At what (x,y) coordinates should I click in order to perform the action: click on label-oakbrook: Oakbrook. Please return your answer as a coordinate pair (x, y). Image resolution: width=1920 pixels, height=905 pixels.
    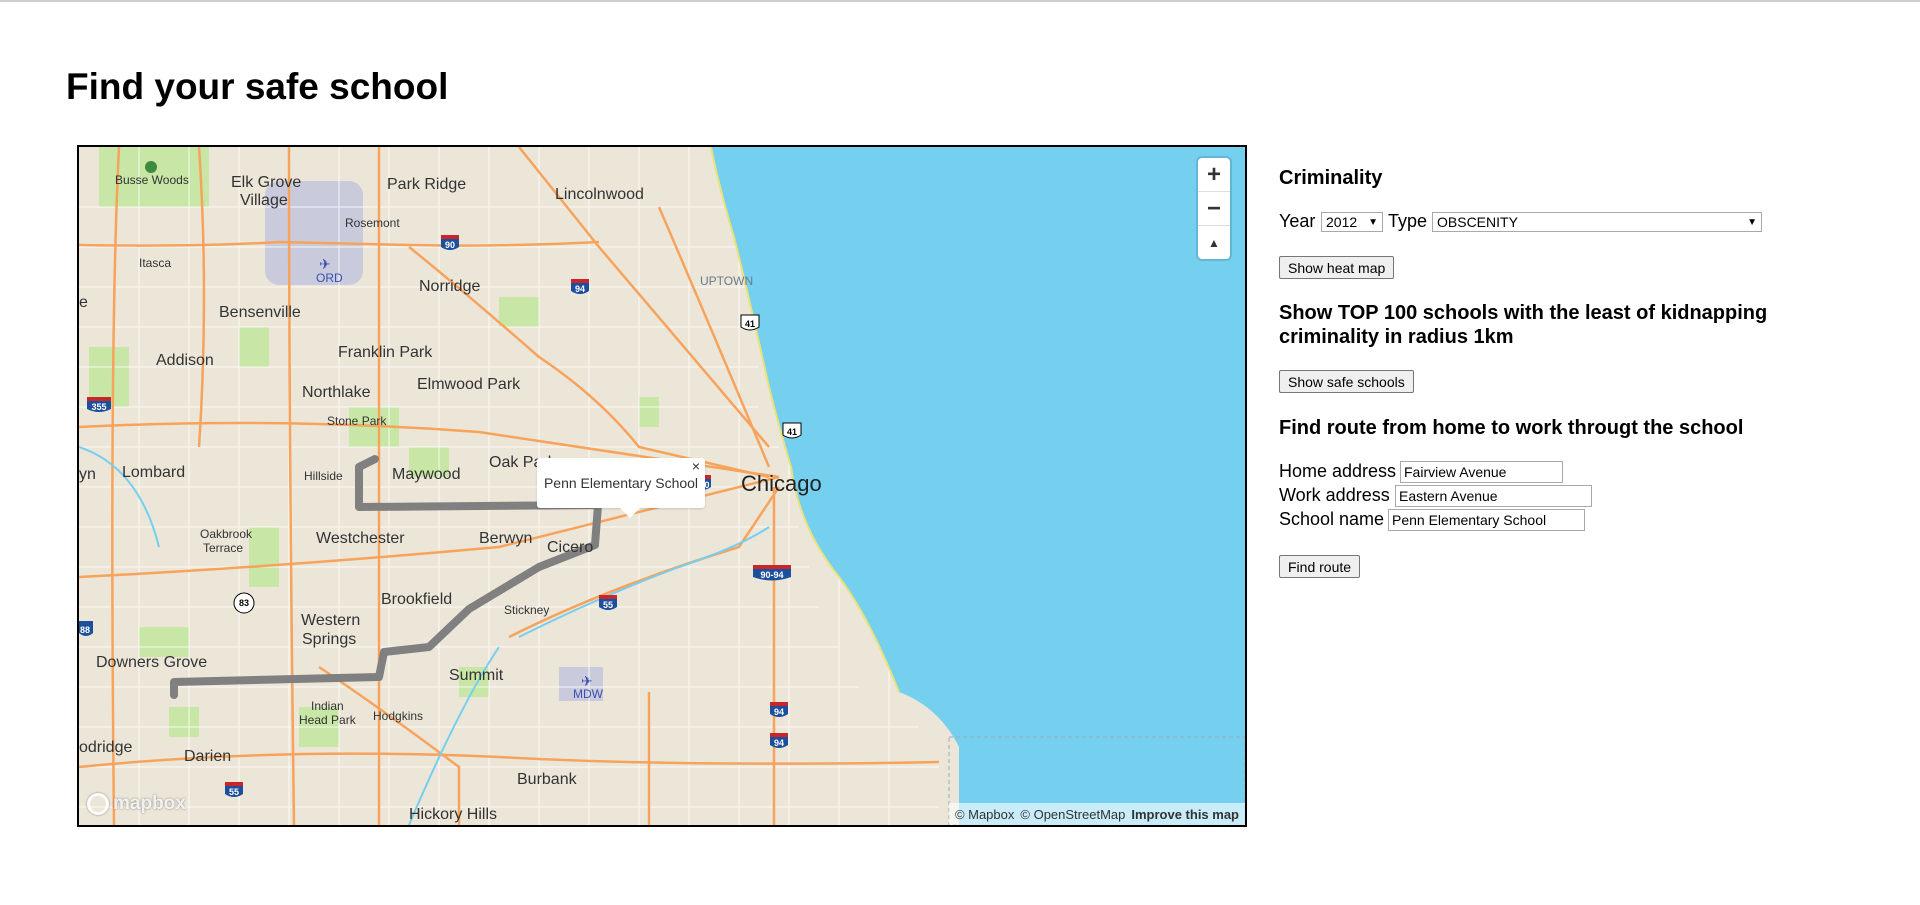
    Looking at the image, I should click on (226, 534).